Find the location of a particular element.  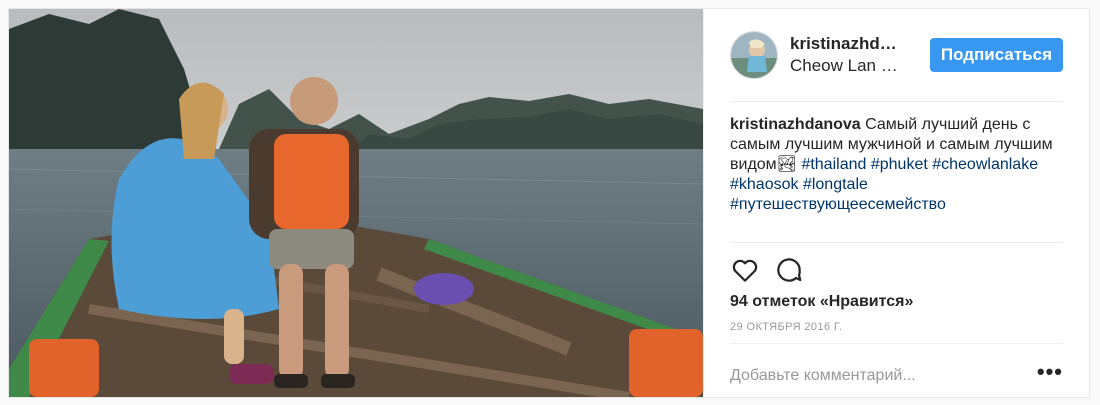

comment-icon is located at coordinates (789, 270).